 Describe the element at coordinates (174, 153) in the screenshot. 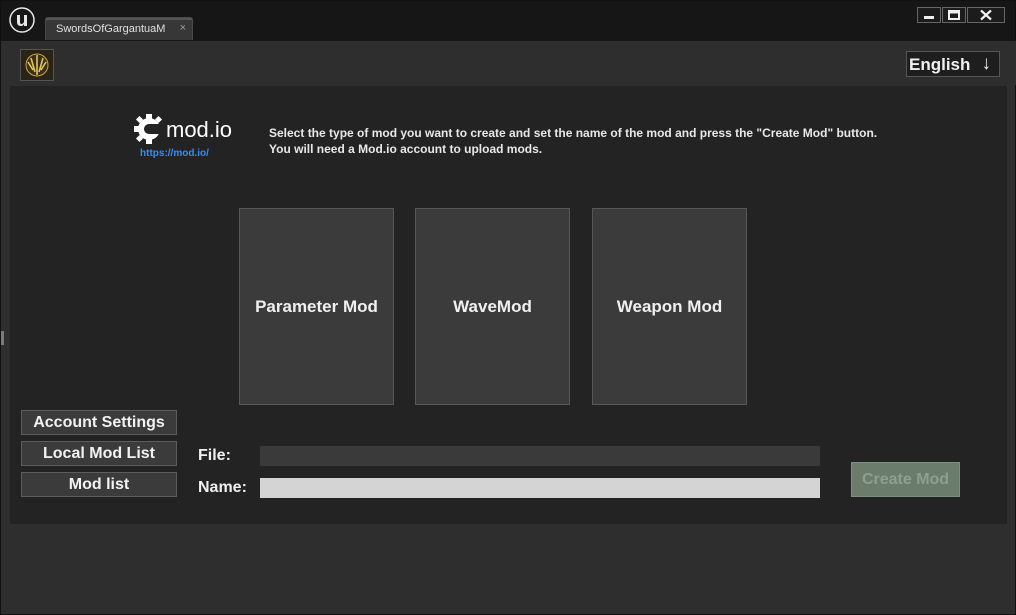

I see `modio-link: https://mod.io/` at that location.